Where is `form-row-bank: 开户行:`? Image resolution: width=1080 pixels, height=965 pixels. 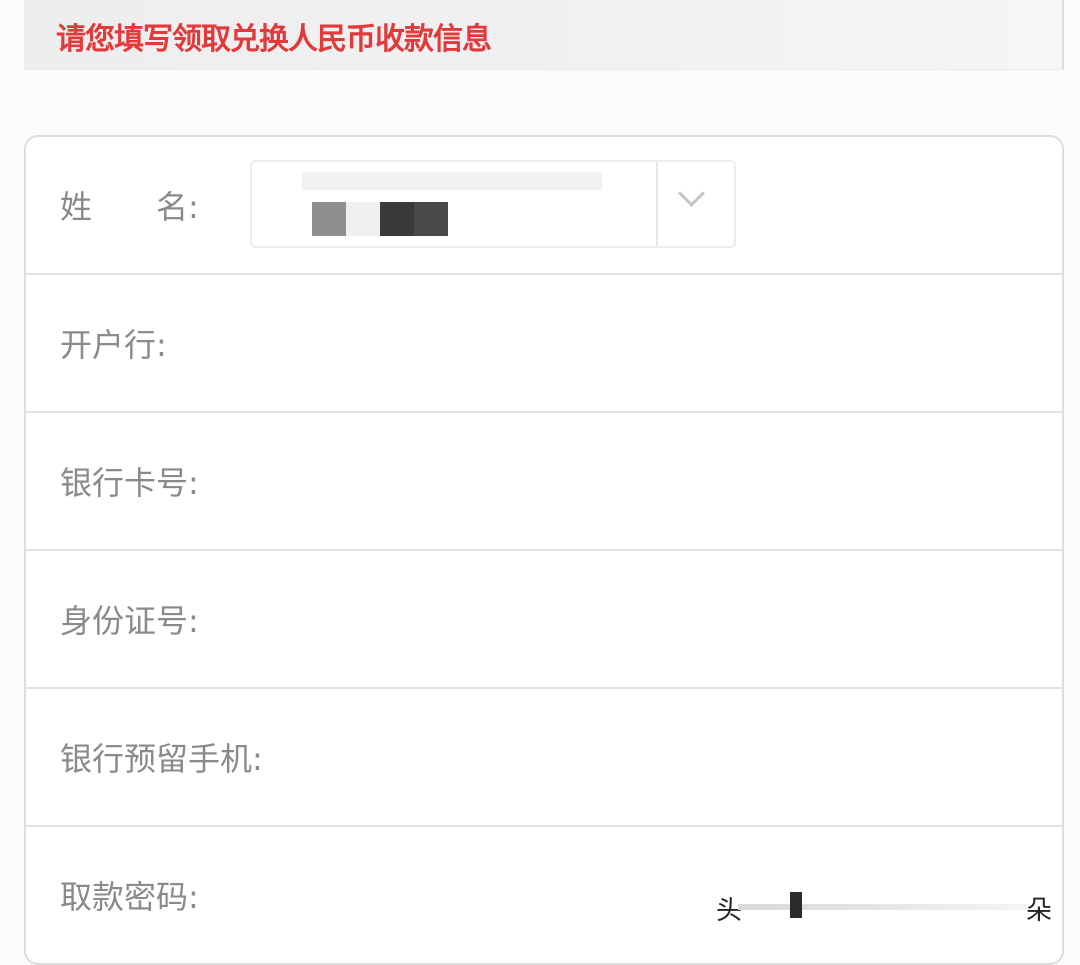
form-row-bank: 开户行: is located at coordinates (544, 344).